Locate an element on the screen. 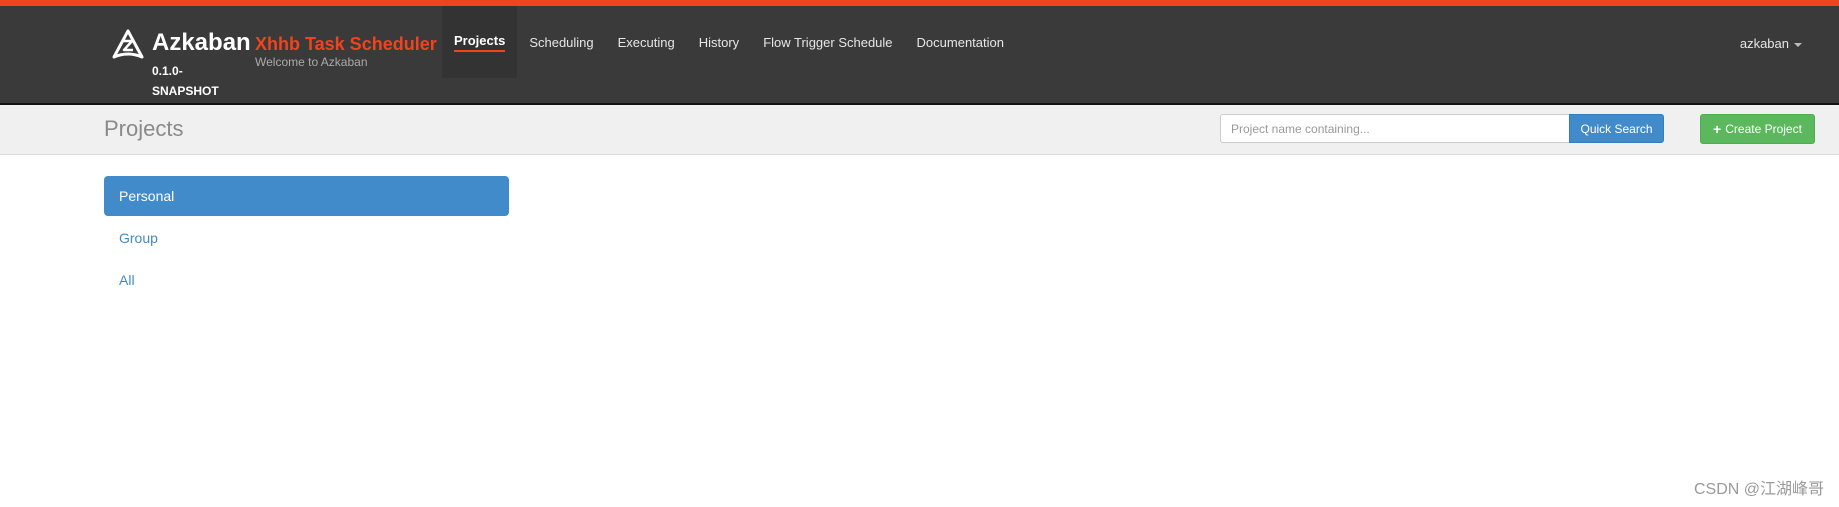  quick-search-button: Quick Search is located at coordinates (1616, 128).